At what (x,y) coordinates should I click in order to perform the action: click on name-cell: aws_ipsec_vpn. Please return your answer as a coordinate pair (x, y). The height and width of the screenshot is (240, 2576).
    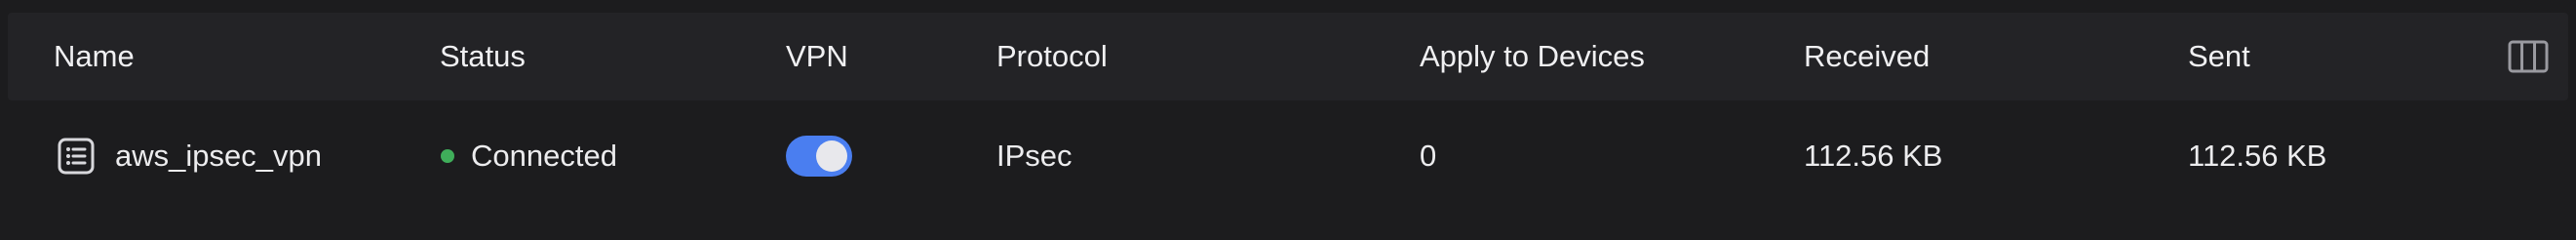
    Looking at the image, I should click on (189, 156).